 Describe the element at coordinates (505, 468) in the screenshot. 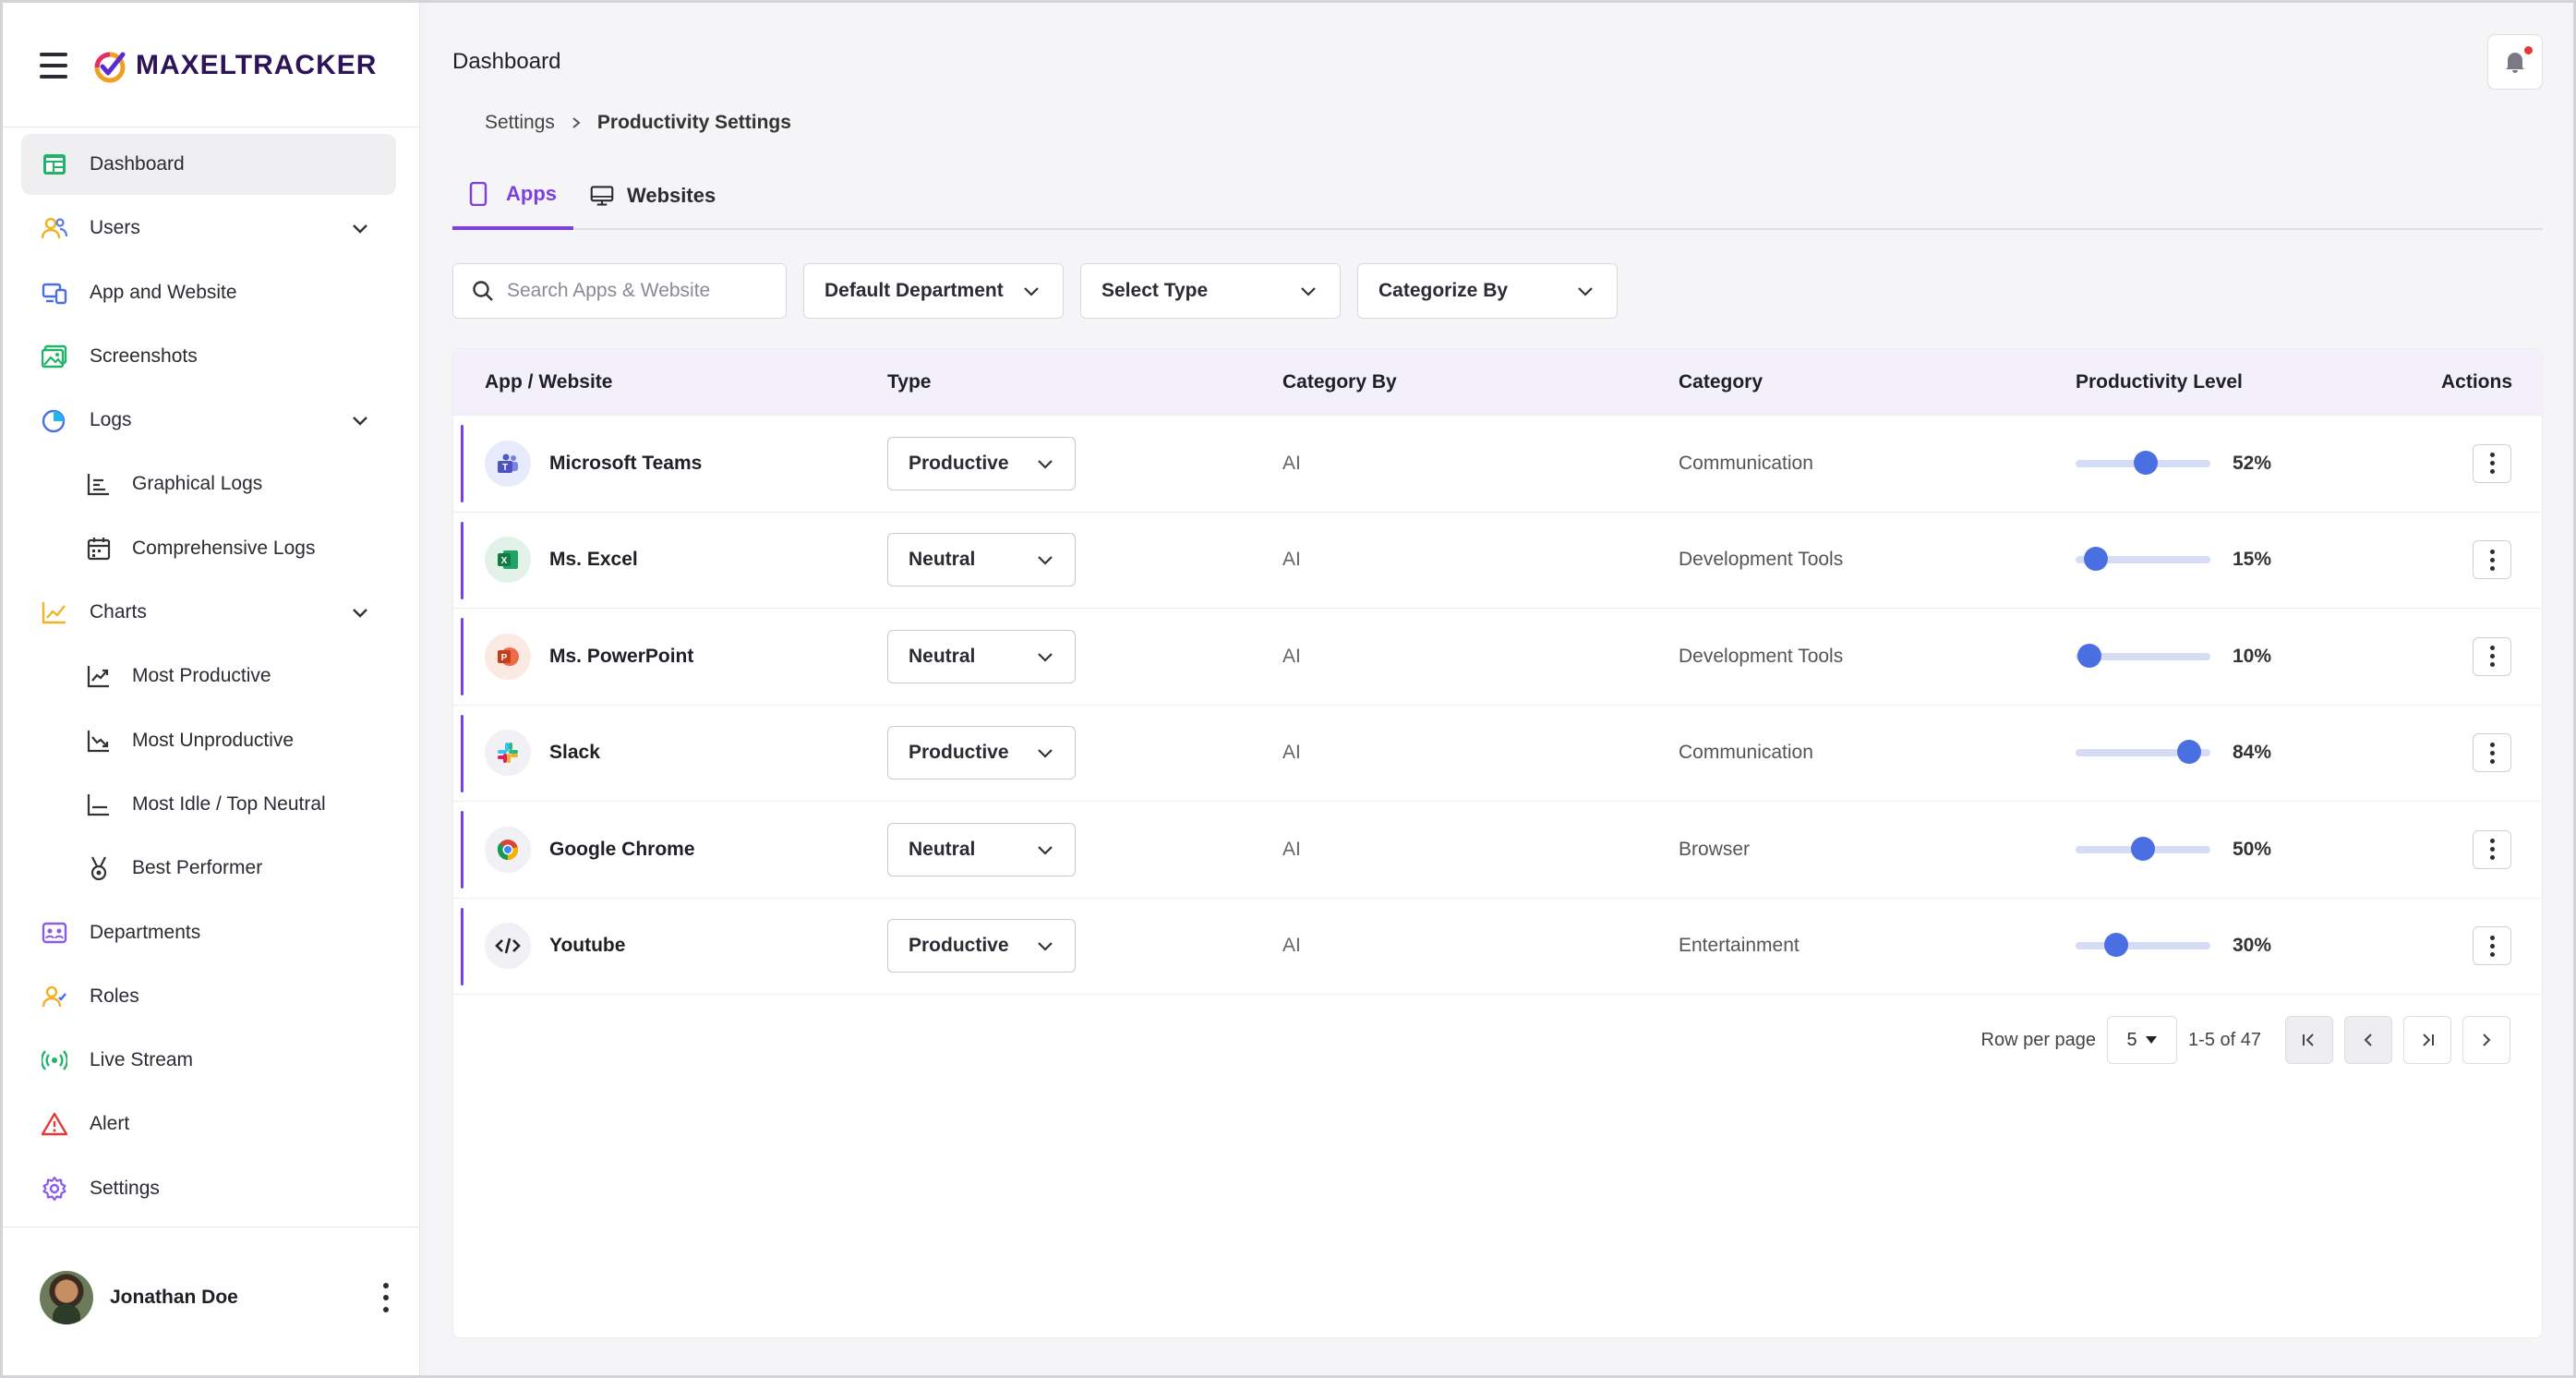

I see `svg-text: T` at that location.